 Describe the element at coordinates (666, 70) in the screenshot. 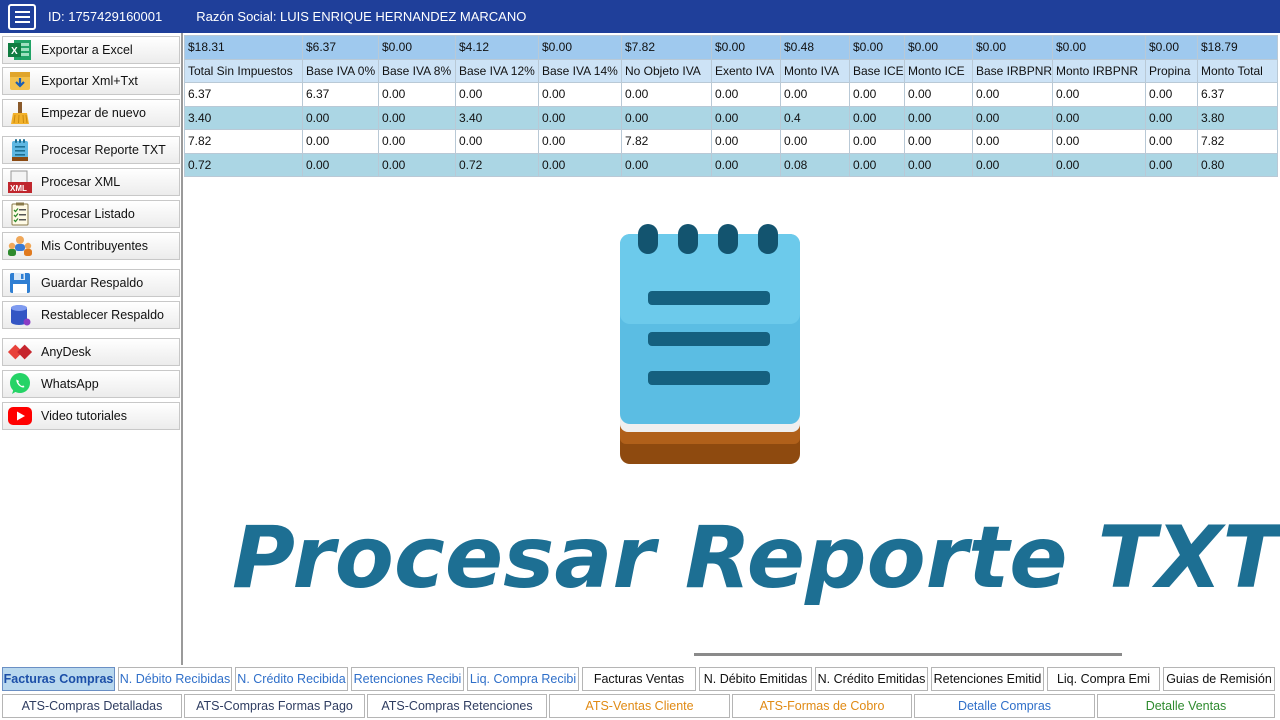

I see `column-header: No Objeto IVA` at that location.